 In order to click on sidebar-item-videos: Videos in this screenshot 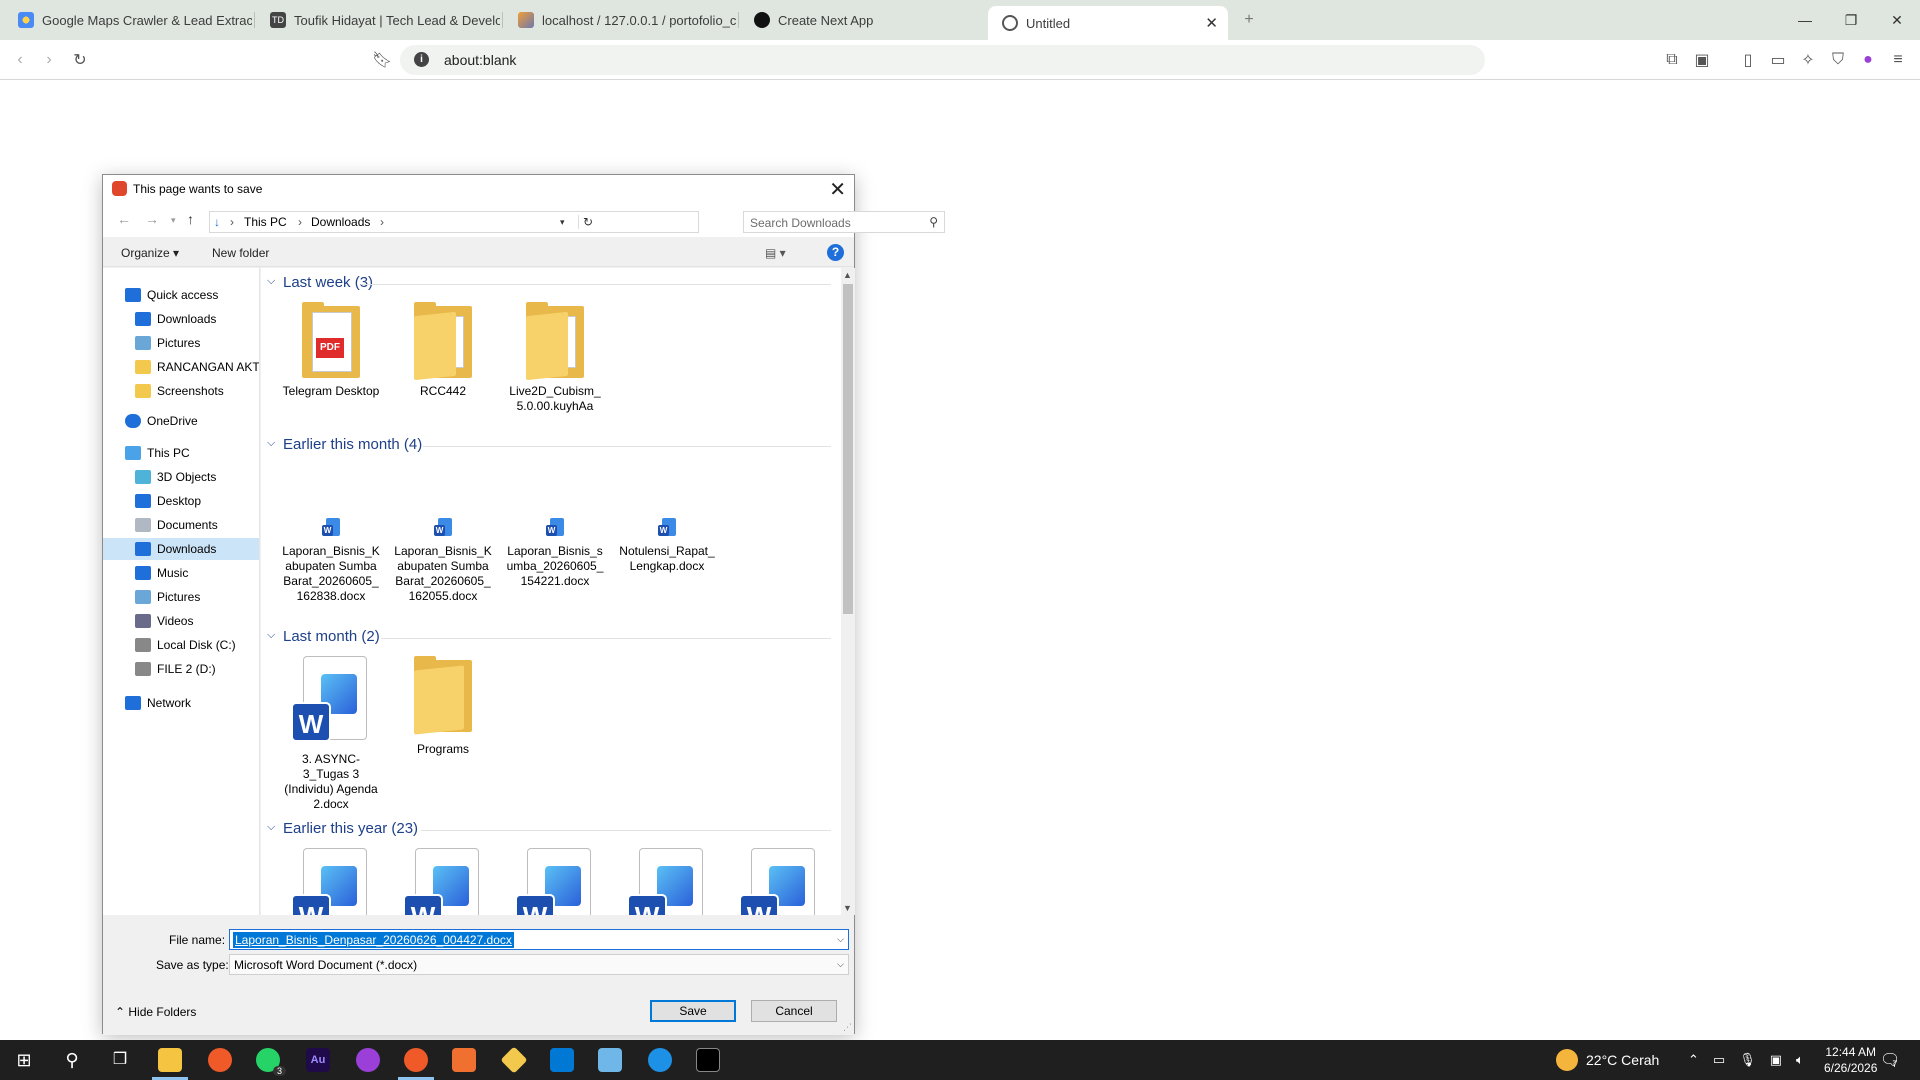, I will do `click(181, 621)`.